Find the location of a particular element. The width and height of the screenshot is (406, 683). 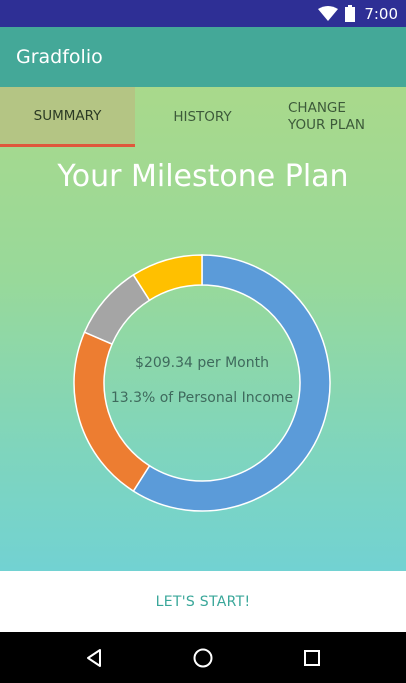

tab-change-your-plan: CHANGE YOUR PLAN is located at coordinates (338, 117).